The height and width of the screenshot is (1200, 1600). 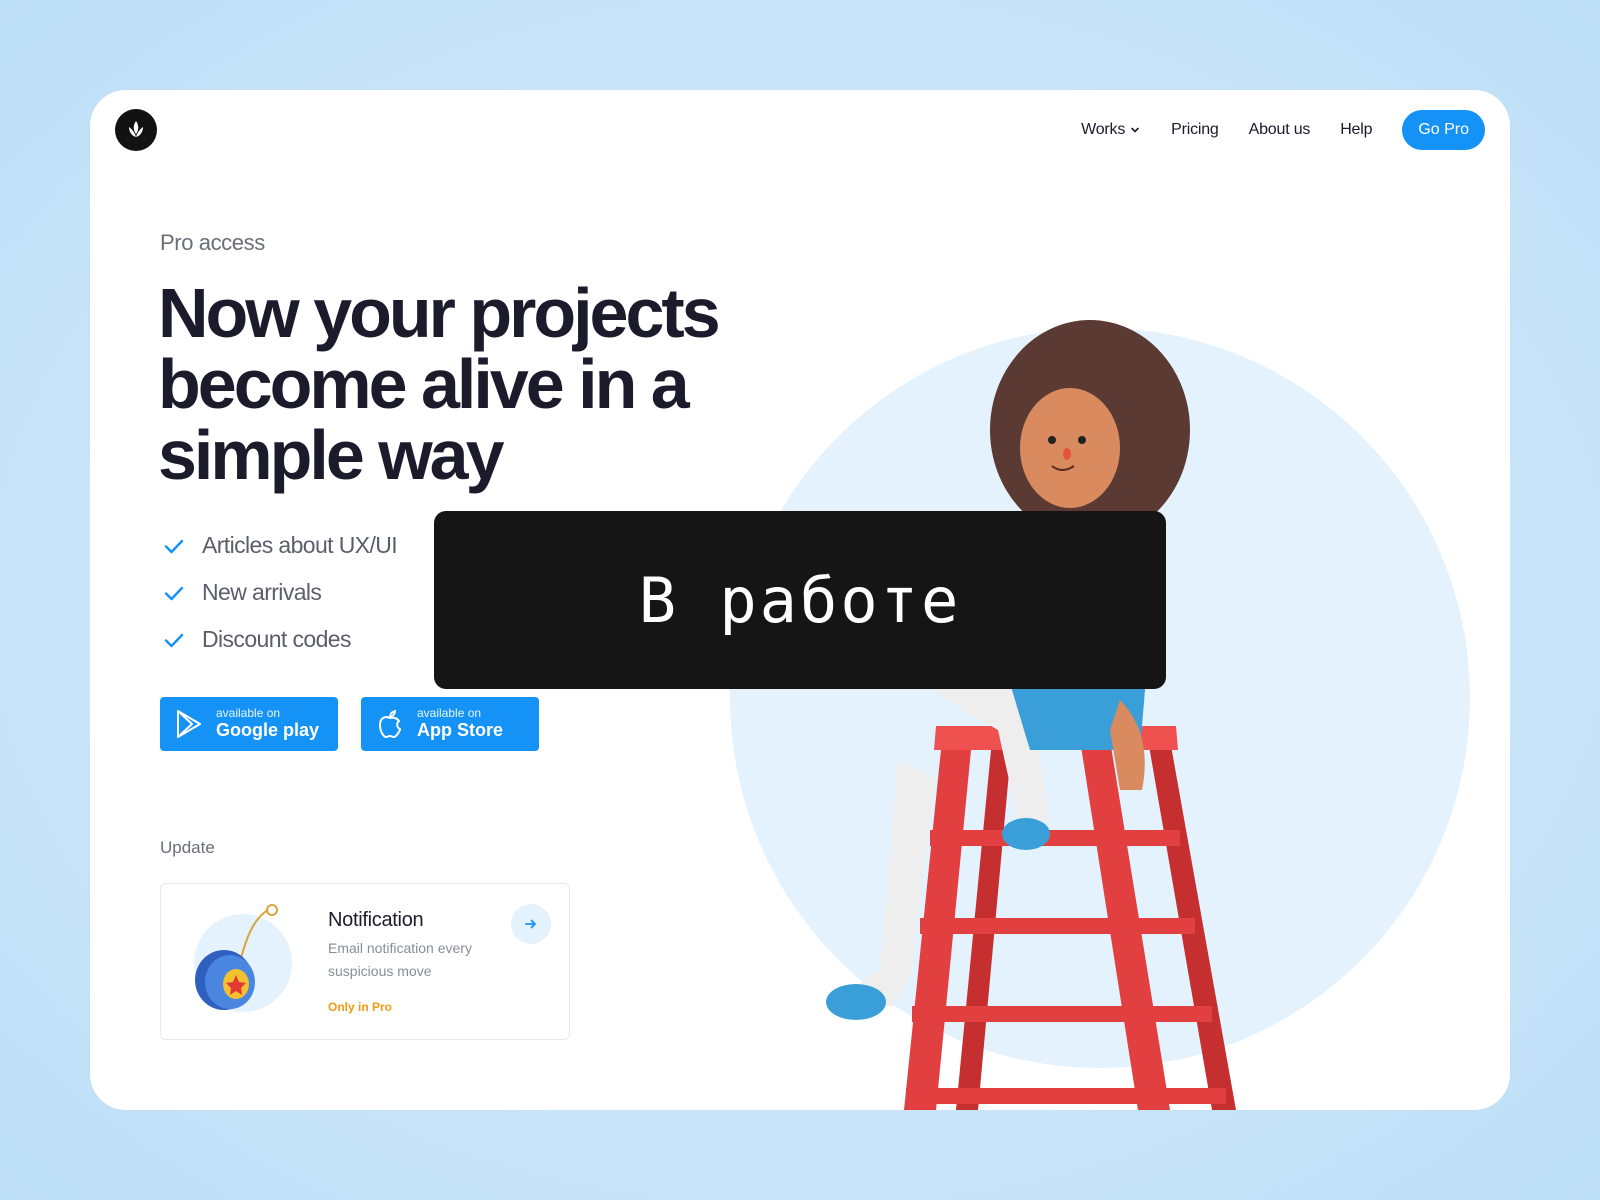 I want to click on top-nav: Works Pricing About us Help Go Pro, so click(x=1283, y=130).